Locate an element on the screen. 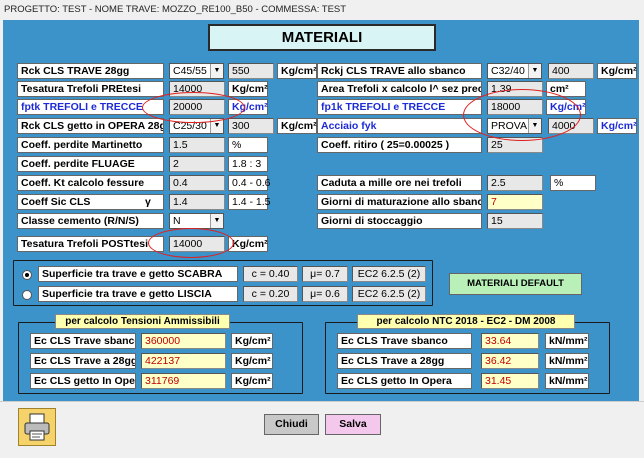 This screenshot has height=458, width=644. ec-sbanco-unit-left: Kg/cm² is located at coordinates (252, 341).